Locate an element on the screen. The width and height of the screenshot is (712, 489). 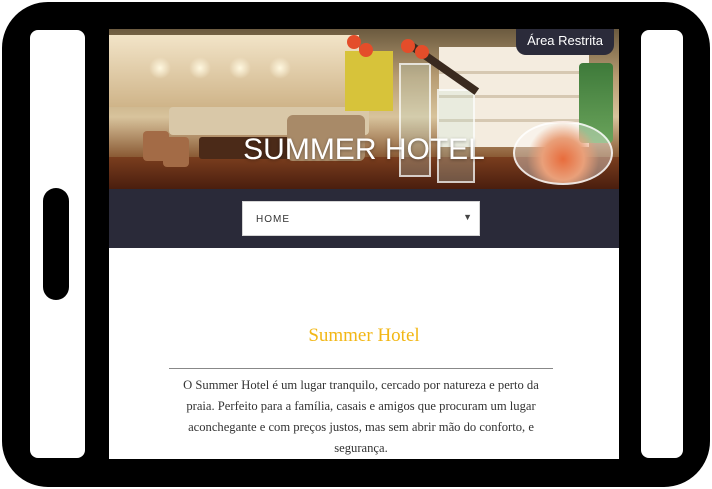
section-title: Summer Hotel is located at coordinates (364, 335).